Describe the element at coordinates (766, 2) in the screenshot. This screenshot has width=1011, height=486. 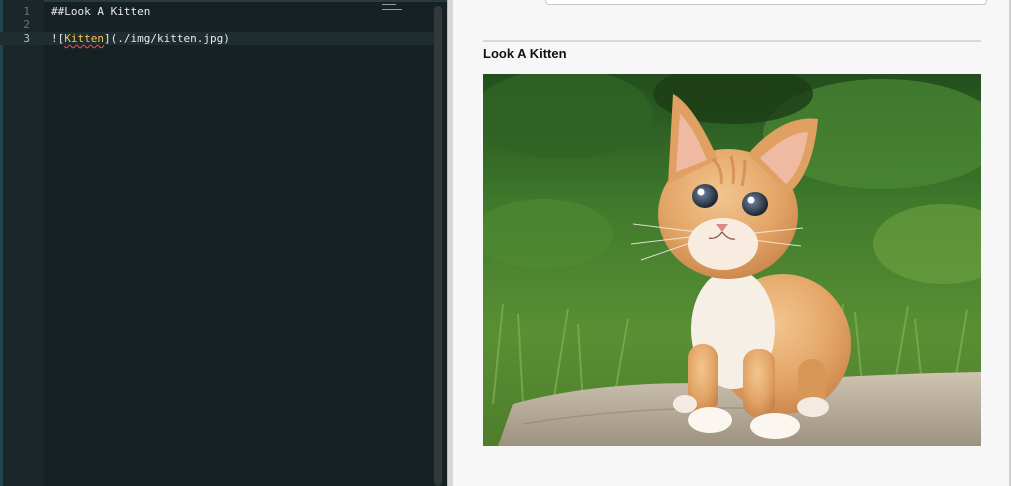
I see `preview-address-bar` at that location.